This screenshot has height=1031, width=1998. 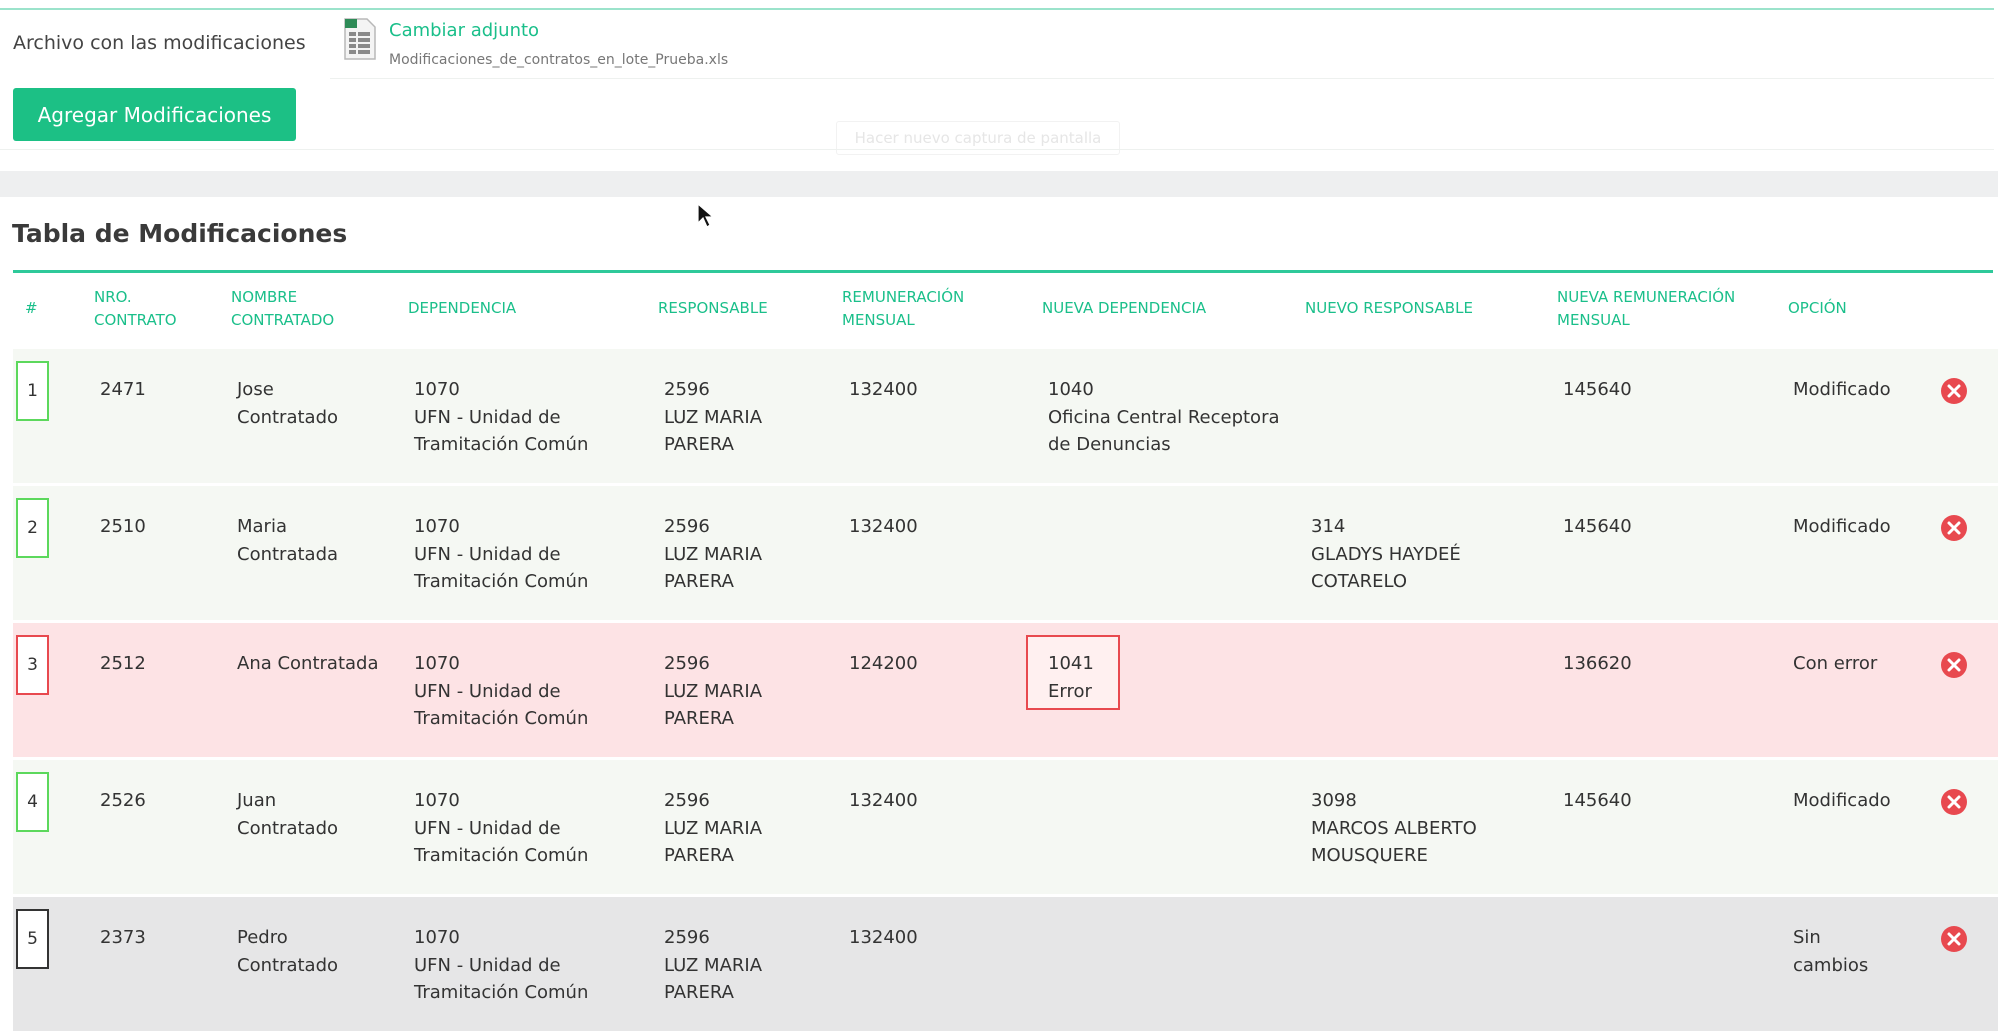 What do you see at coordinates (287, 403) in the screenshot?
I see `contractor-name: Jose Contratado` at bounding box center [287, 403].